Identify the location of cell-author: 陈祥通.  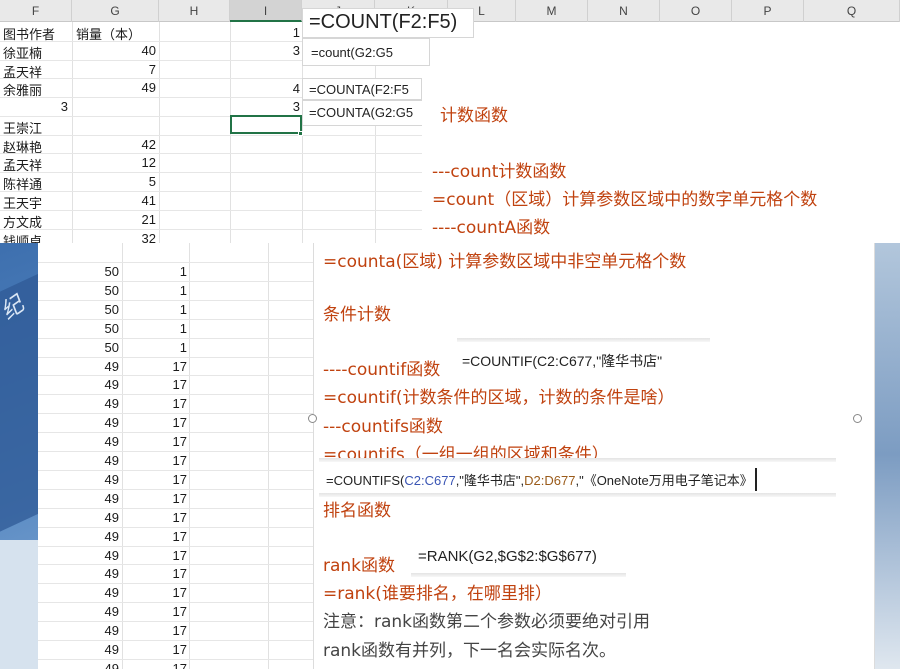
(22, 183).